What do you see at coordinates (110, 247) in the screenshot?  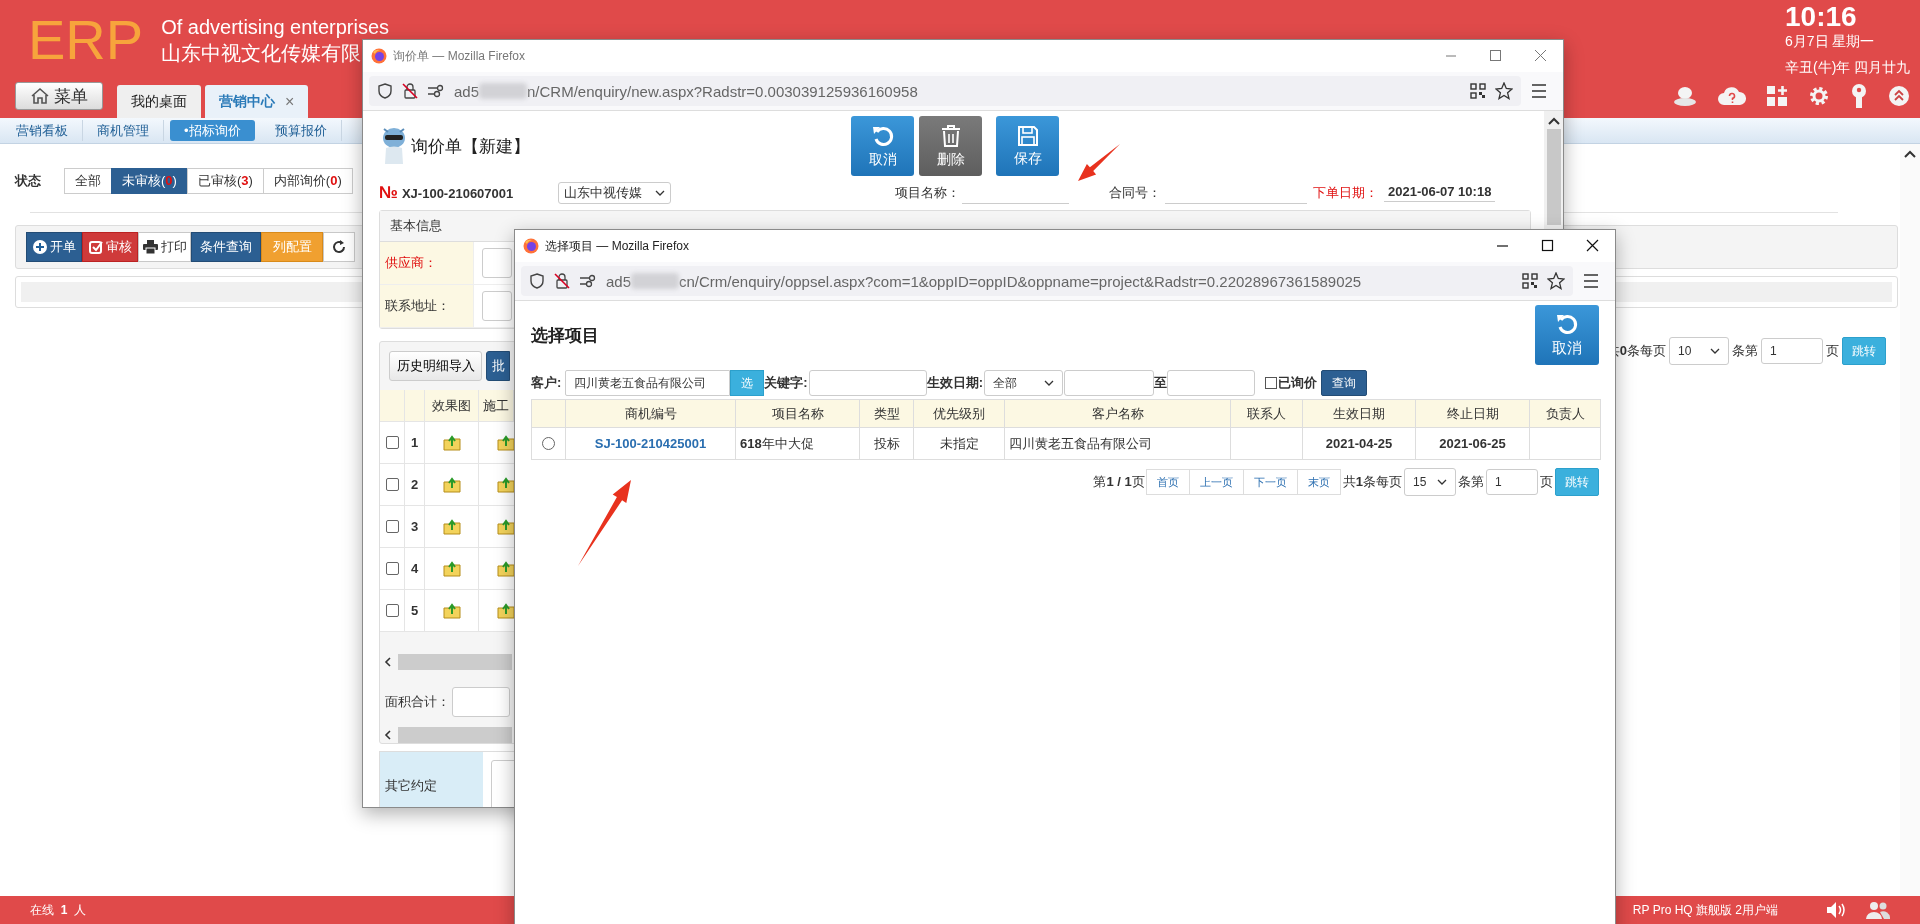 I see `toolbar-button: 审核` at bounding box center [110, 247].